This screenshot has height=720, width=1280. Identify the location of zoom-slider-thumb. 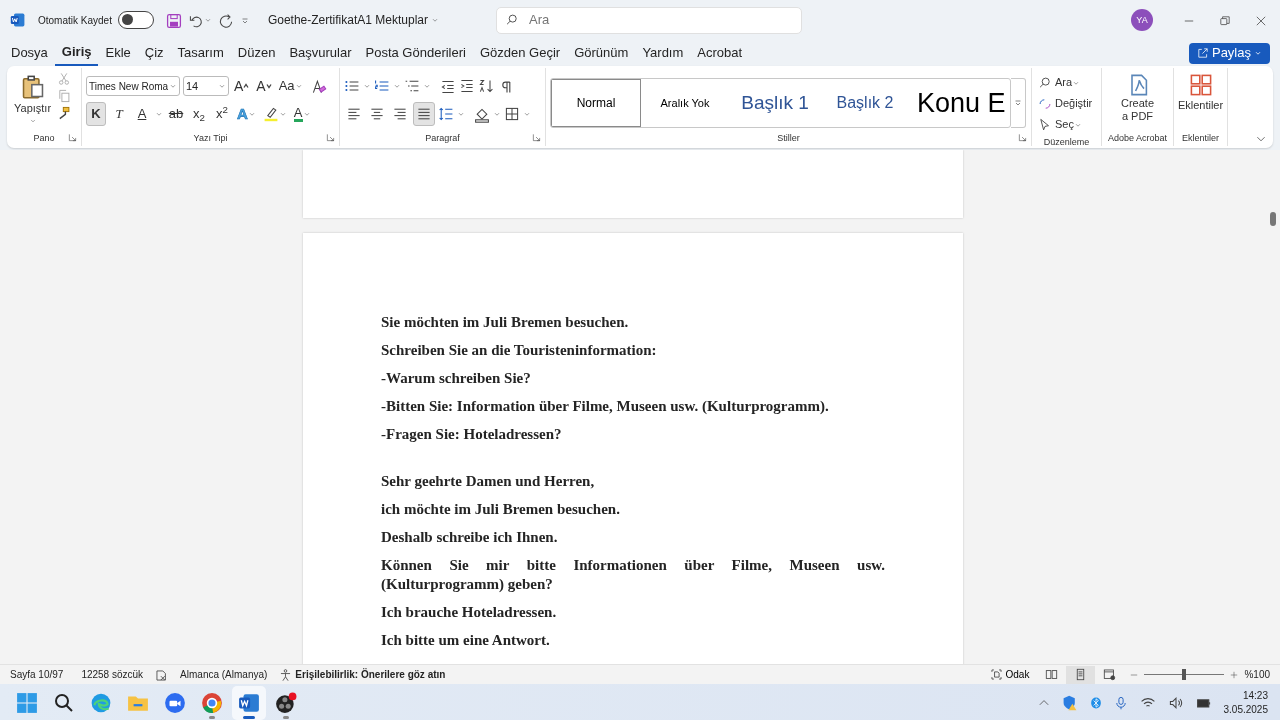
(1184, 674).